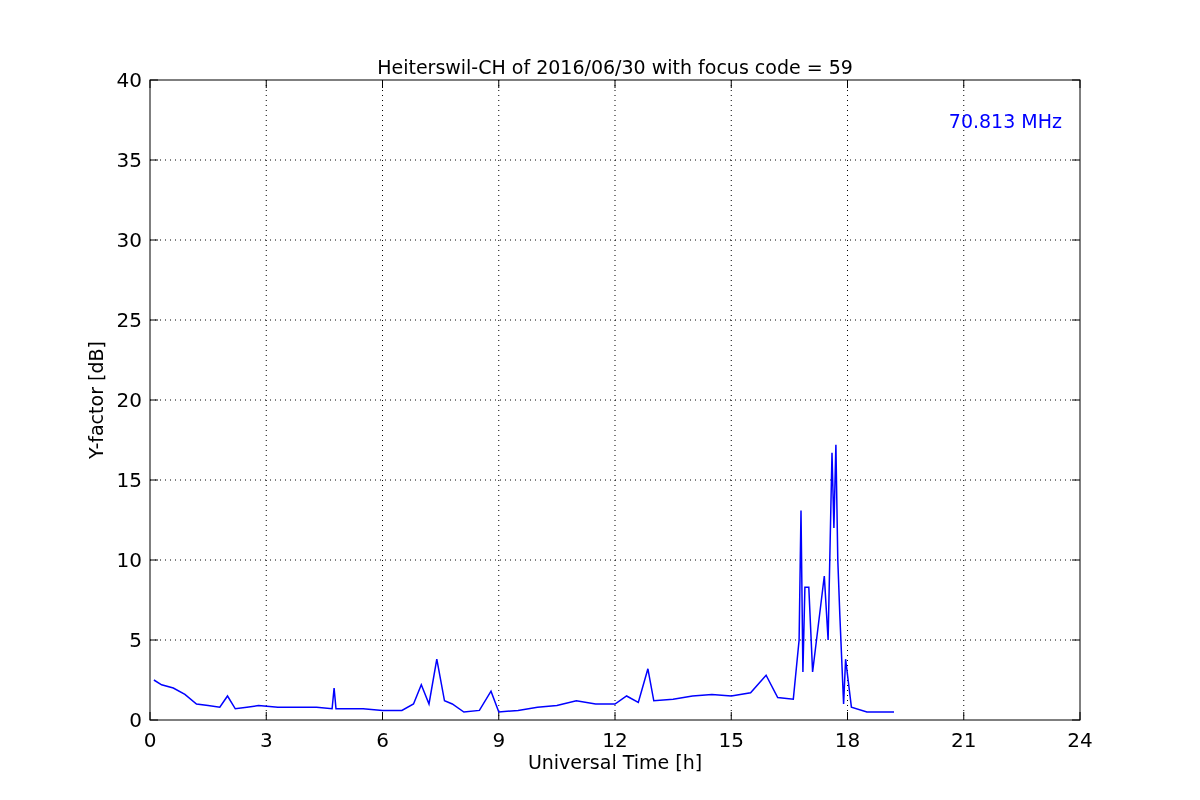 The height and width of the screenshot is (800, 1200). I want to click on y-tick-label: 25, so click(129, 320).